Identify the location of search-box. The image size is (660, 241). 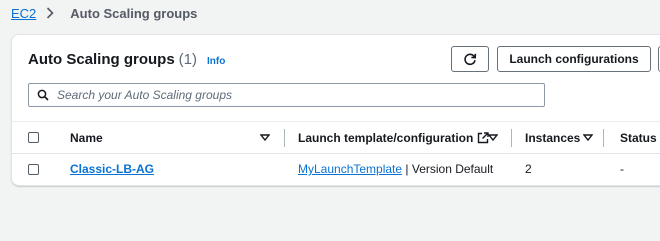
(286, 95).